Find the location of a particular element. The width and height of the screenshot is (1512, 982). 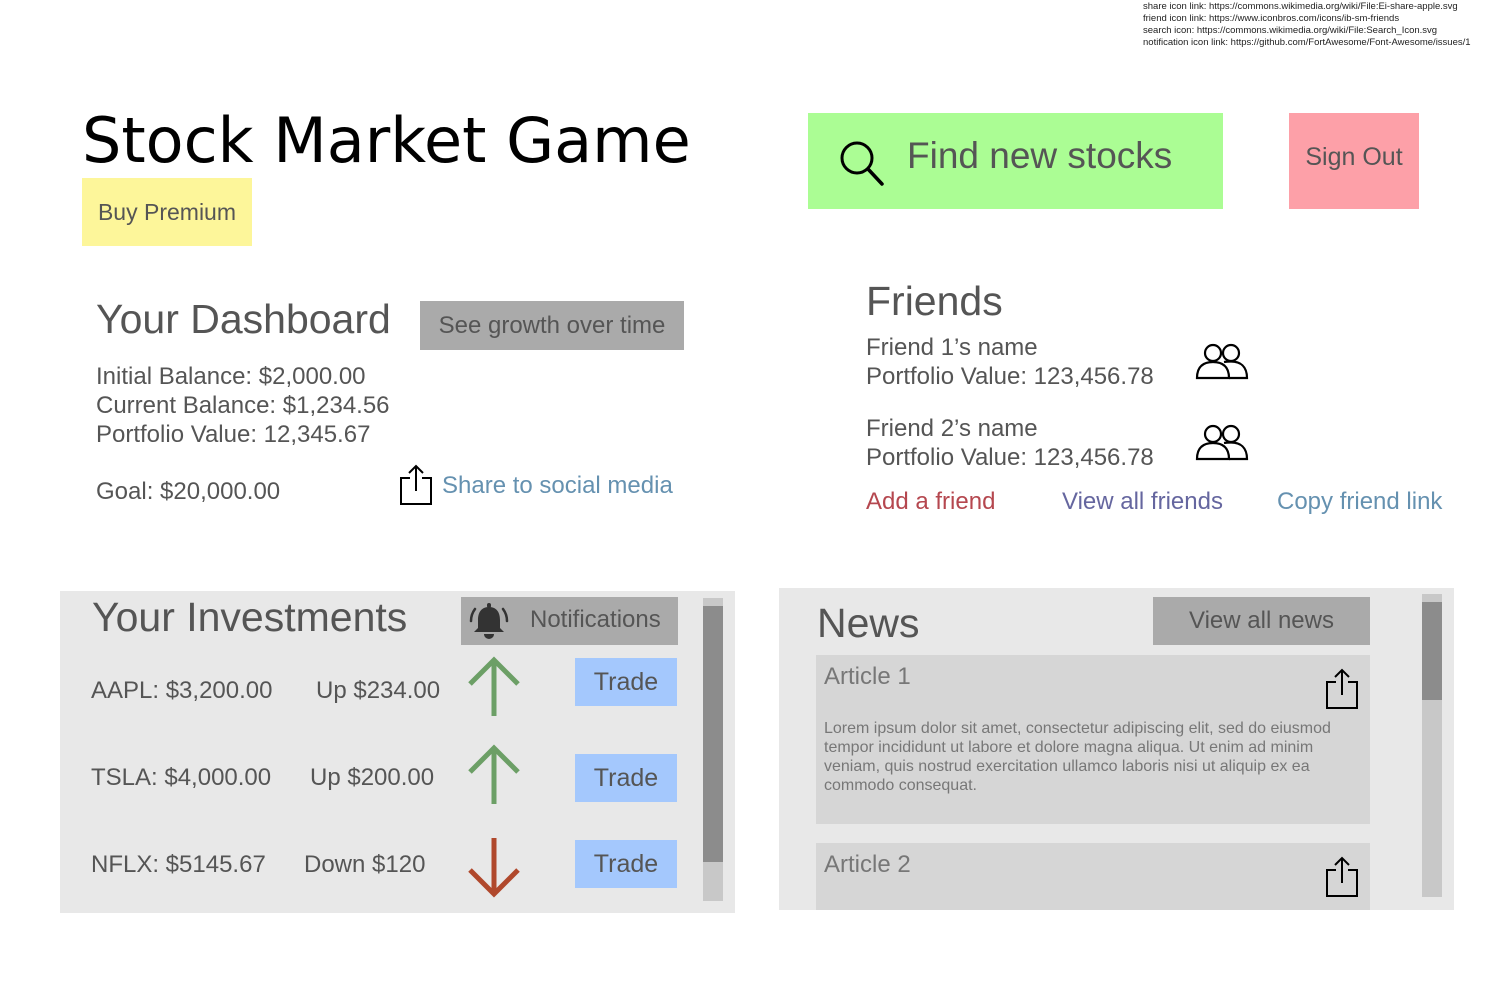

view-all-news-button: View all news is located at coordinates (1261, 621).